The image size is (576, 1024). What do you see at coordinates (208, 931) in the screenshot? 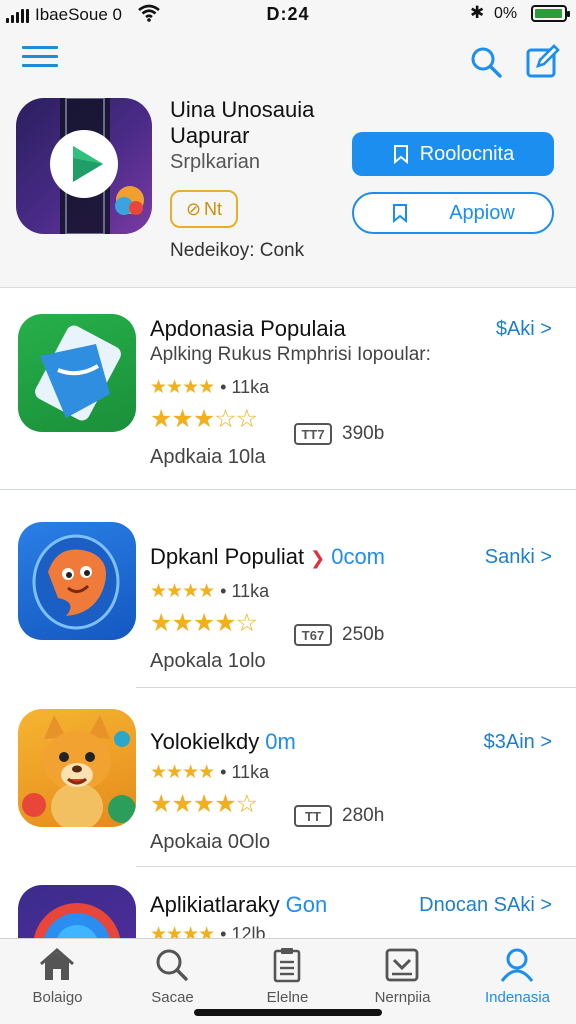
I see `rating-small: ★★★★ • 12lb` at bounding box center [208, 931].